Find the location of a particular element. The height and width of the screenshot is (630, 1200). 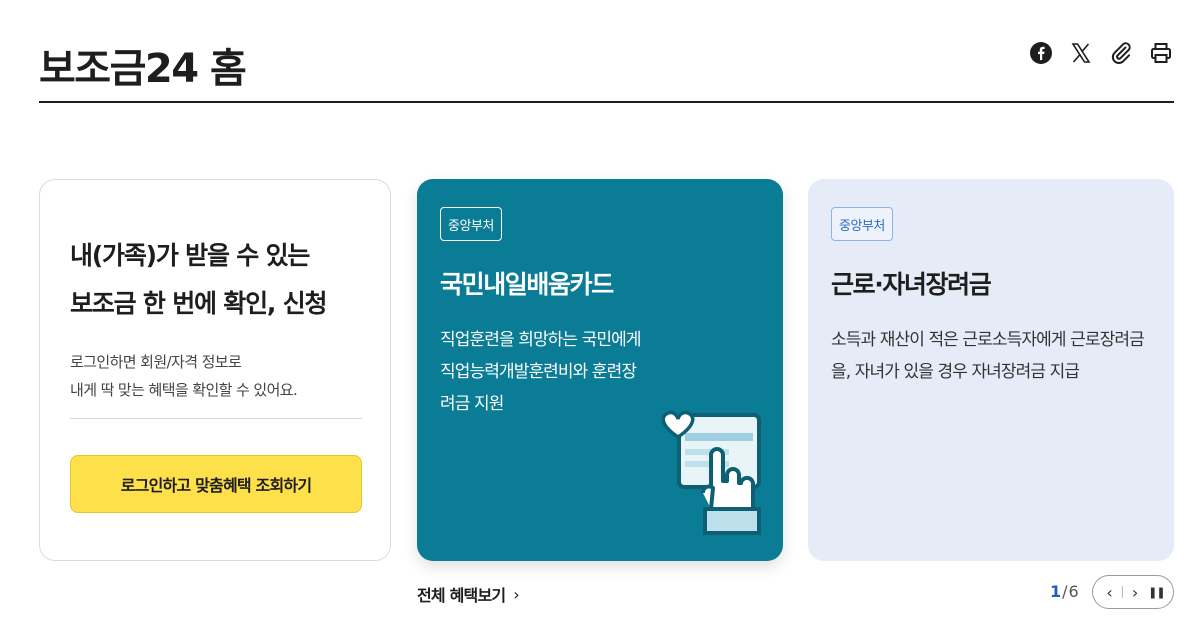

prev-icon: ‹ is located at coordinates (1110, 592).